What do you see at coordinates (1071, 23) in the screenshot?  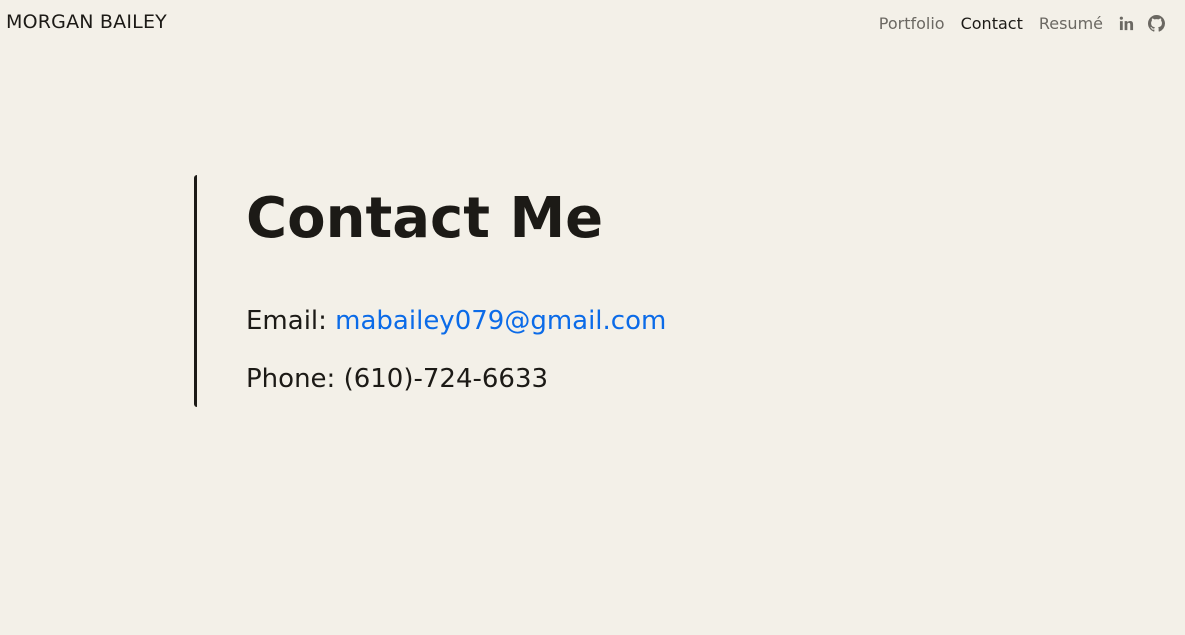 I see `nav-resume-link: Resumé` at bounding box center [1071, 23].